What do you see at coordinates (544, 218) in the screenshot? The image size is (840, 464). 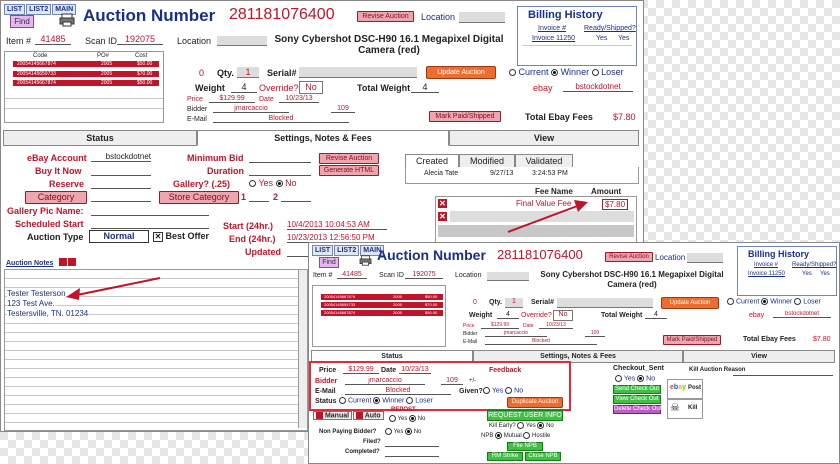 I see `arrow-fee` at bounding box center [544, 218].